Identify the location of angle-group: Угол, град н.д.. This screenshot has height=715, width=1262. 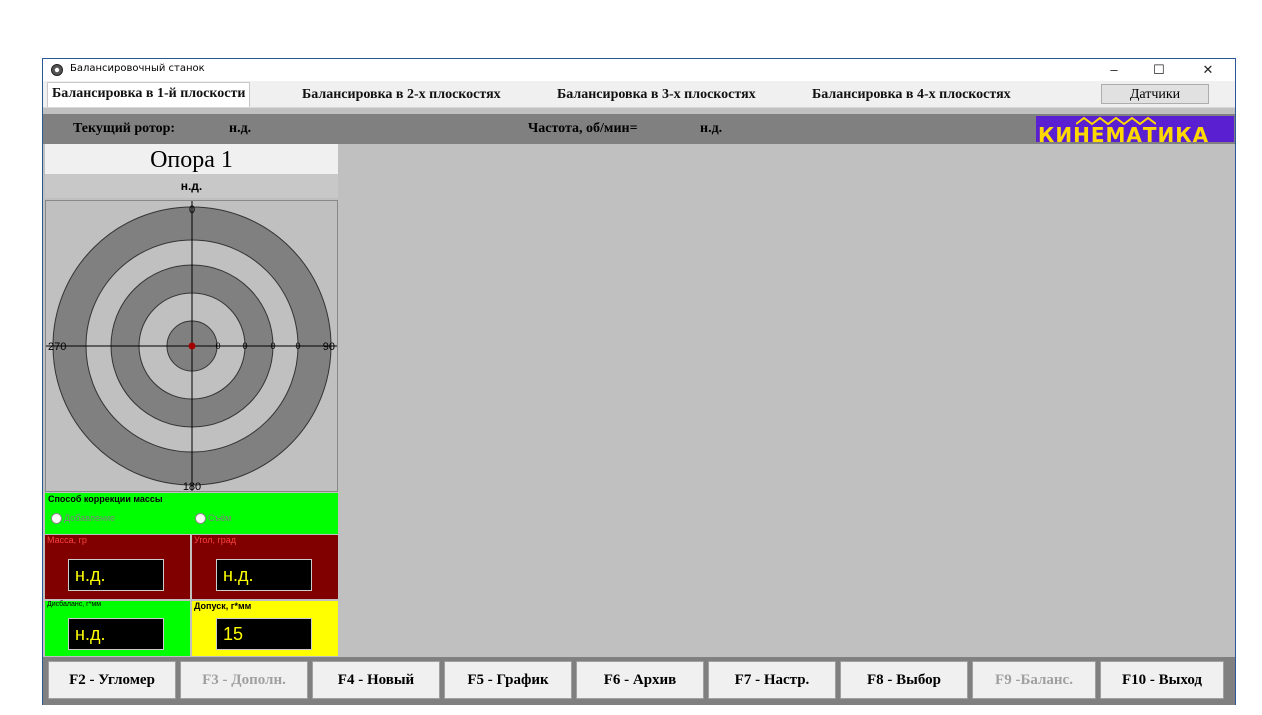
(265, 567).